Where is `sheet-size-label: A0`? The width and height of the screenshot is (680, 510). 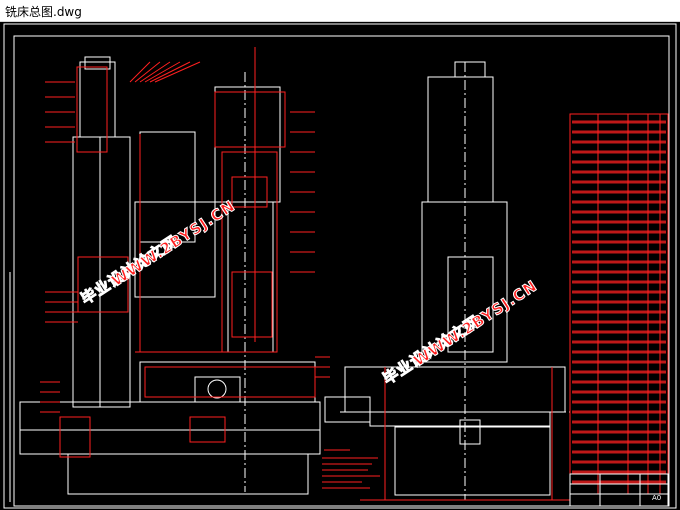 sheet-size-label: A0 is located at coordinates (657, 498).